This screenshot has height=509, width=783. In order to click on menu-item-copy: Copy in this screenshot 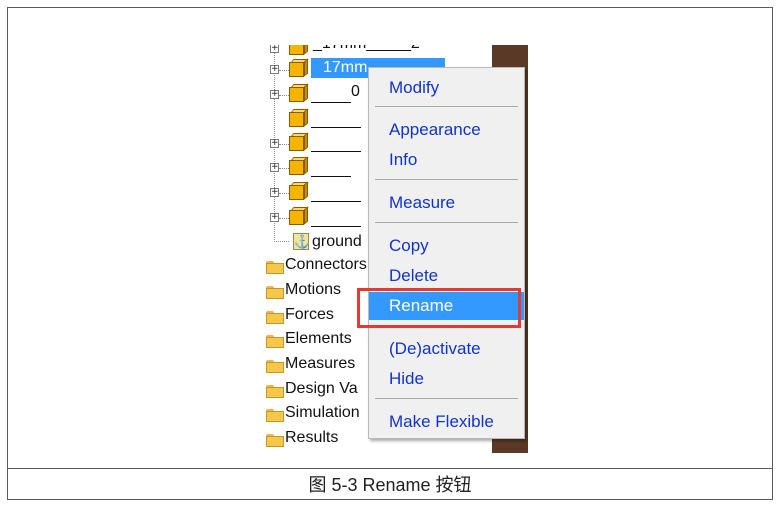, I will do `click(446, 246)`.